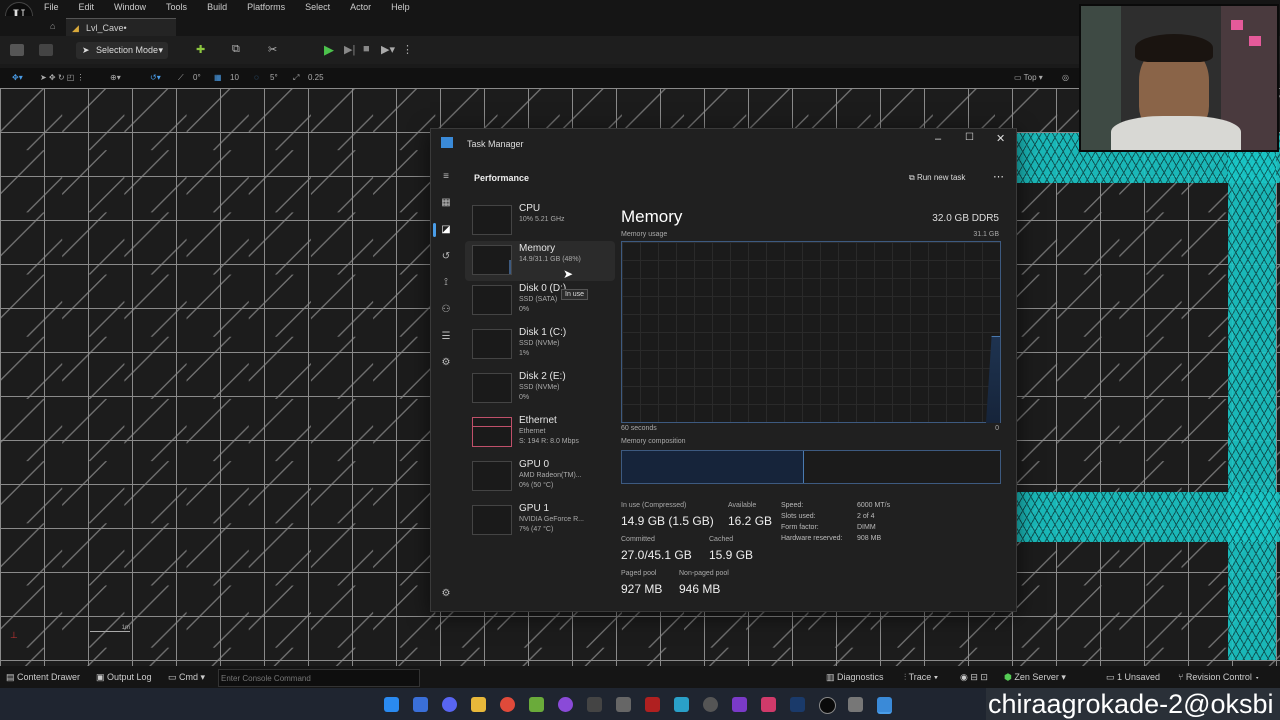 The width and height of the screenshot is (1280, 720). Describe the element at coordinates (266, 7) in the screenshot. I see `menu-platforms: Platforms` at that location.